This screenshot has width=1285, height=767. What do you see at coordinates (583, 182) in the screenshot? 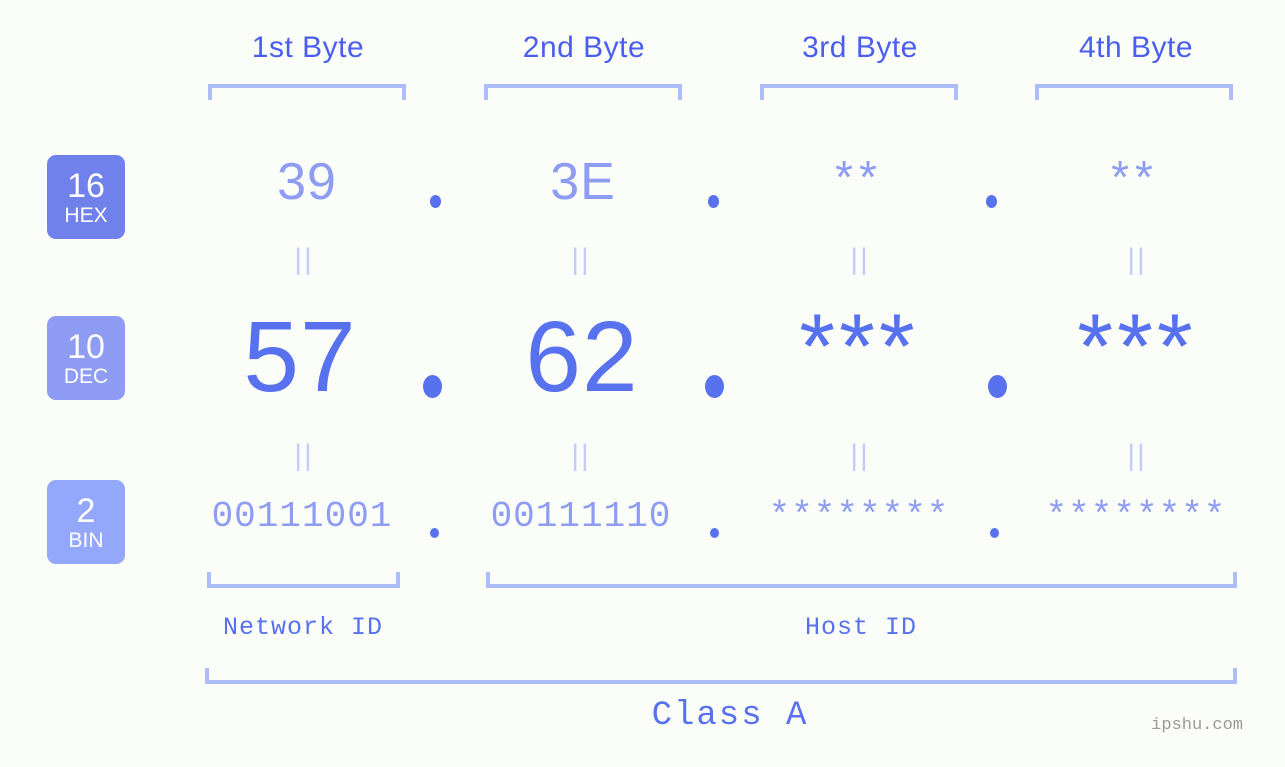
I see `hex-byte-2: 3E` at bounding box center [583, 182].